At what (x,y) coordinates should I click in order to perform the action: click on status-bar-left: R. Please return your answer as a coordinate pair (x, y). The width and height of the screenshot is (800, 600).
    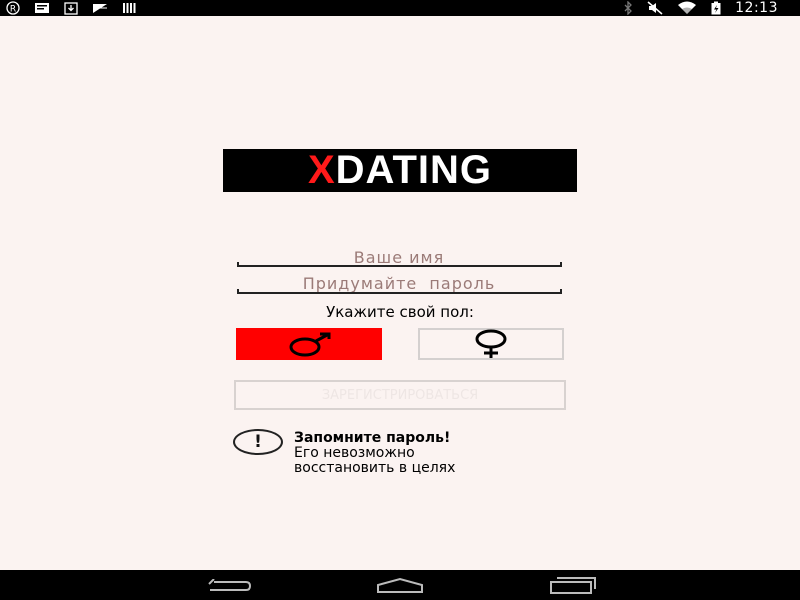
    Looking at the image, I should click on (71, 8).